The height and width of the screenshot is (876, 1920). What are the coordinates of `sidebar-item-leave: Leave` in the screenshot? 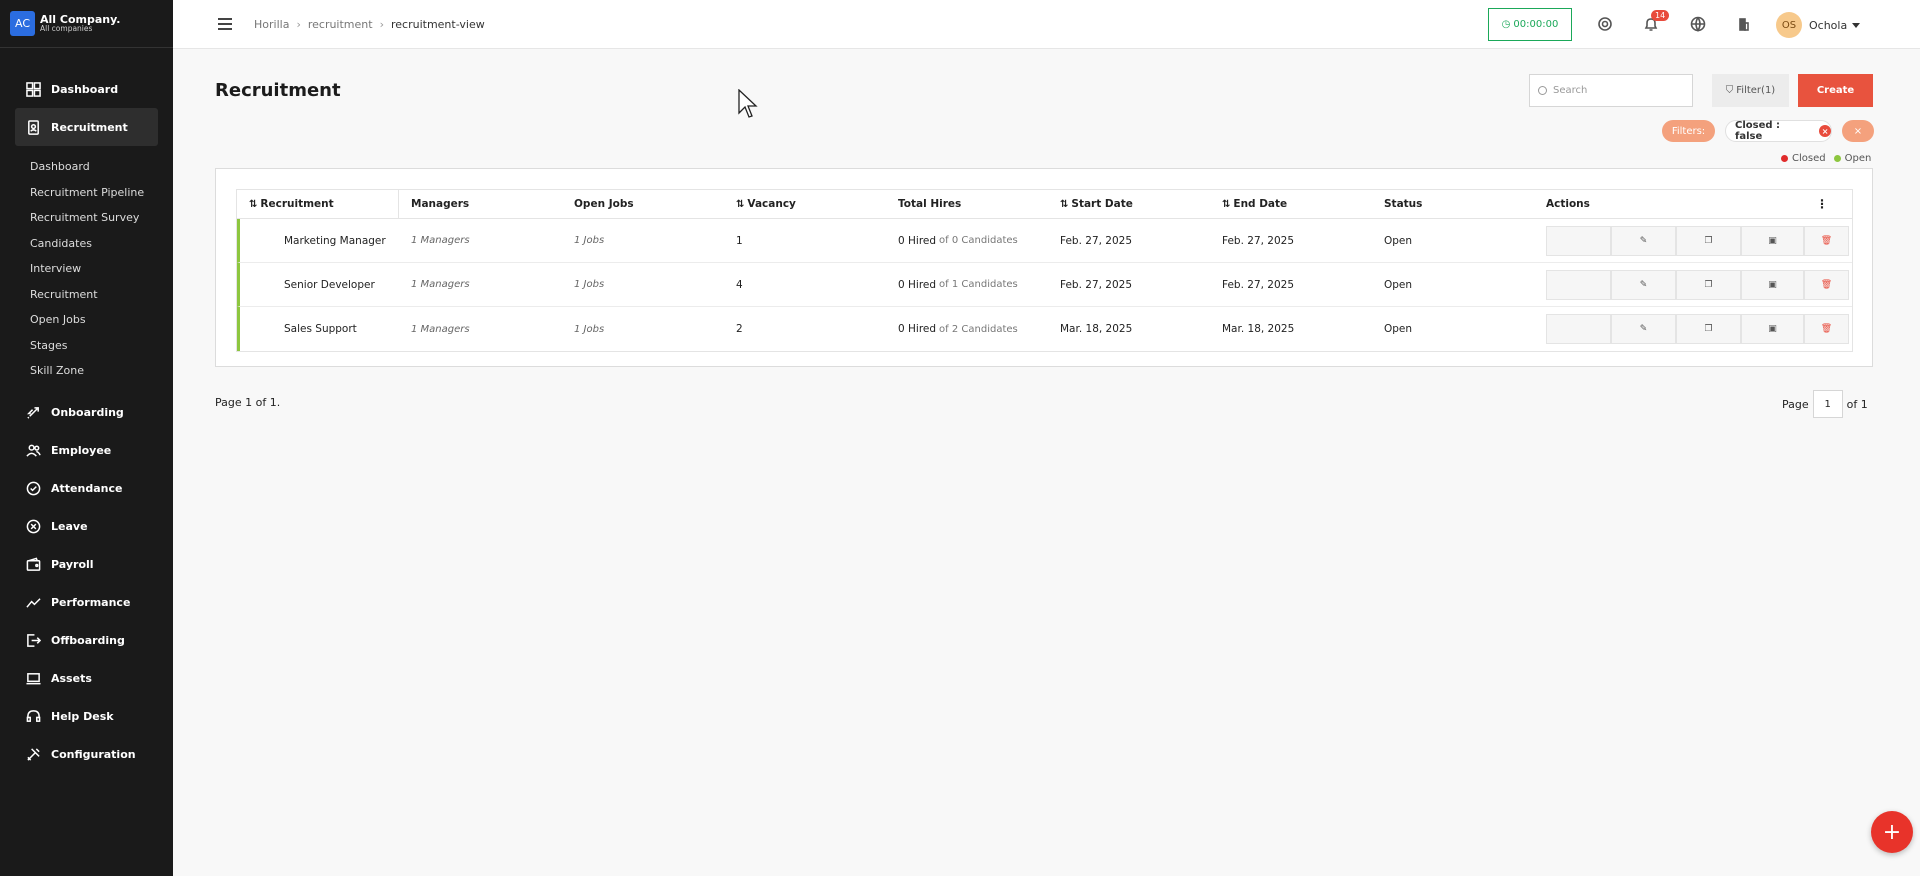 It's located at (86, 527).